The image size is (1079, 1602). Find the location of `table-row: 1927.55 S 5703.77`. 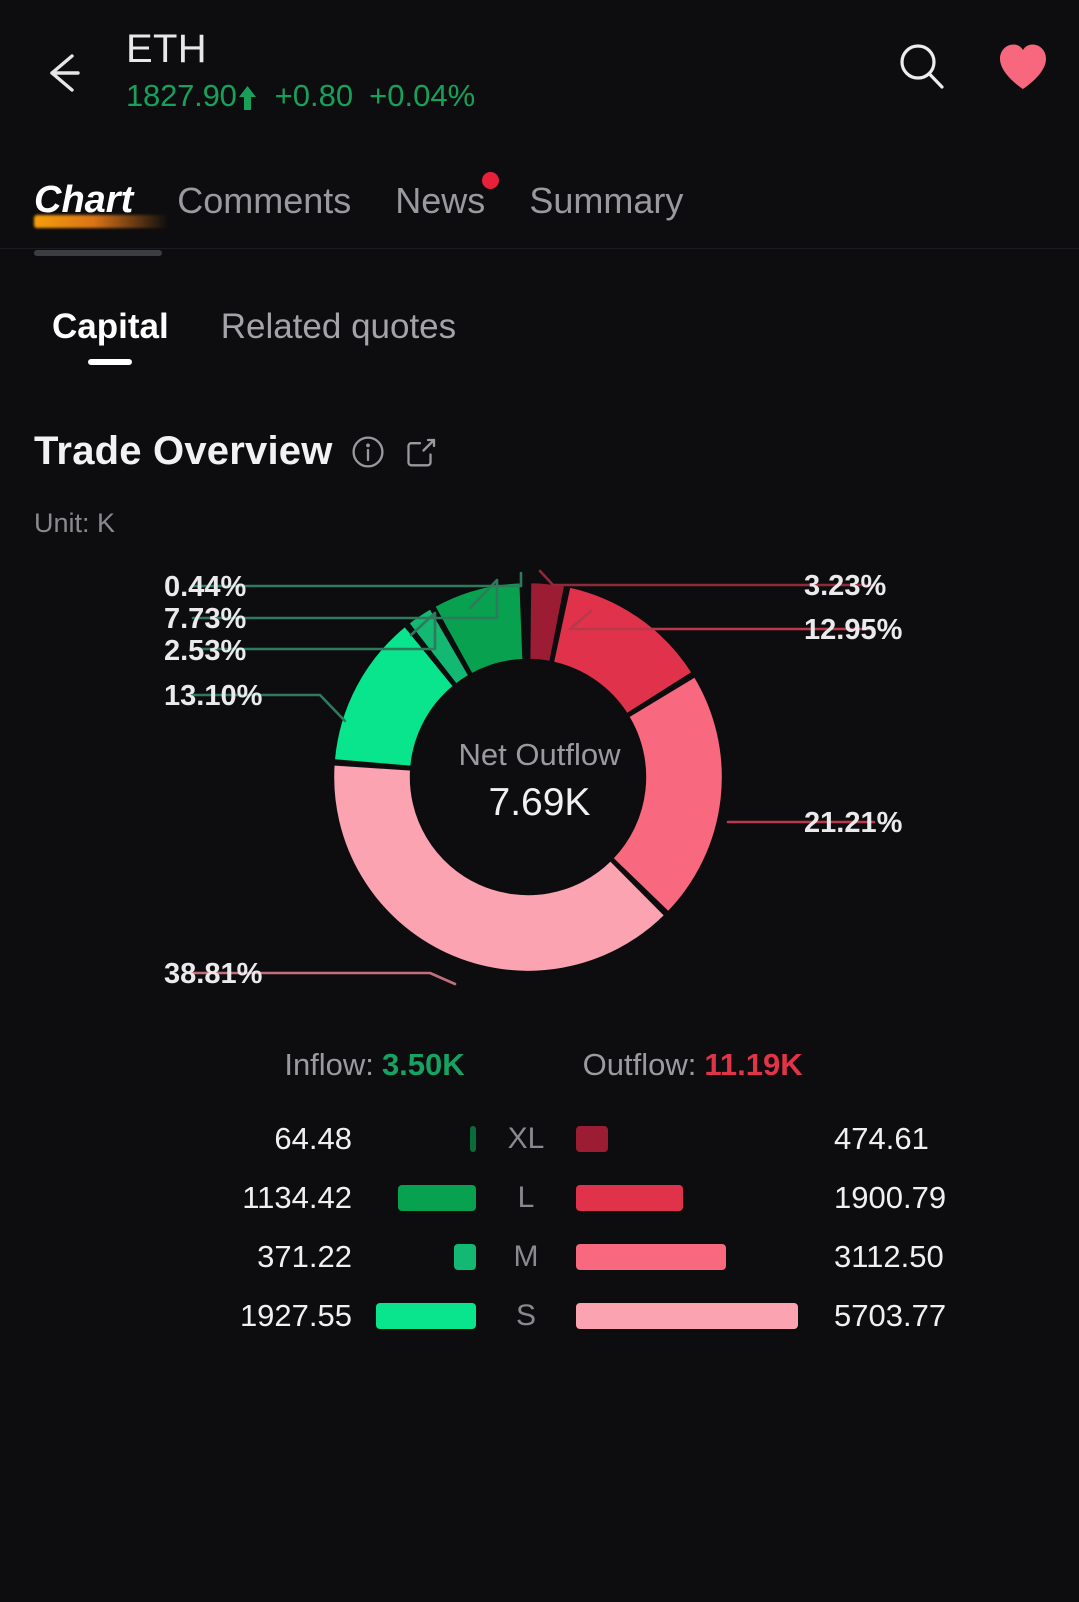

table-row: 1927.55 S 5703.77 is located at coordinates (539, 1315).